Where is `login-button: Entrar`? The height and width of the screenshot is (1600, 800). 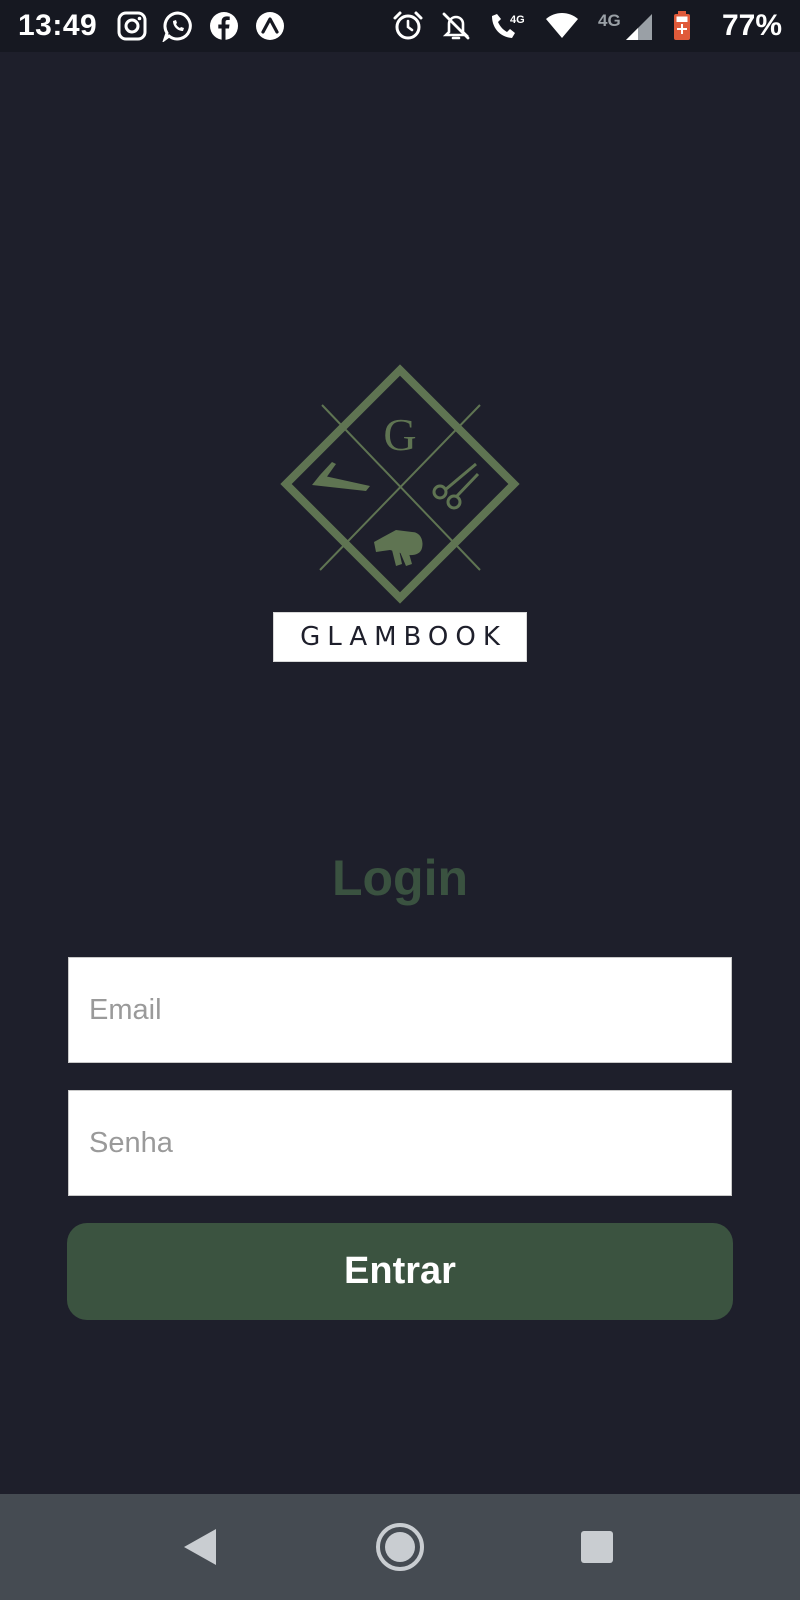
login-button: Entrar is located at coordinates (400, 1271).